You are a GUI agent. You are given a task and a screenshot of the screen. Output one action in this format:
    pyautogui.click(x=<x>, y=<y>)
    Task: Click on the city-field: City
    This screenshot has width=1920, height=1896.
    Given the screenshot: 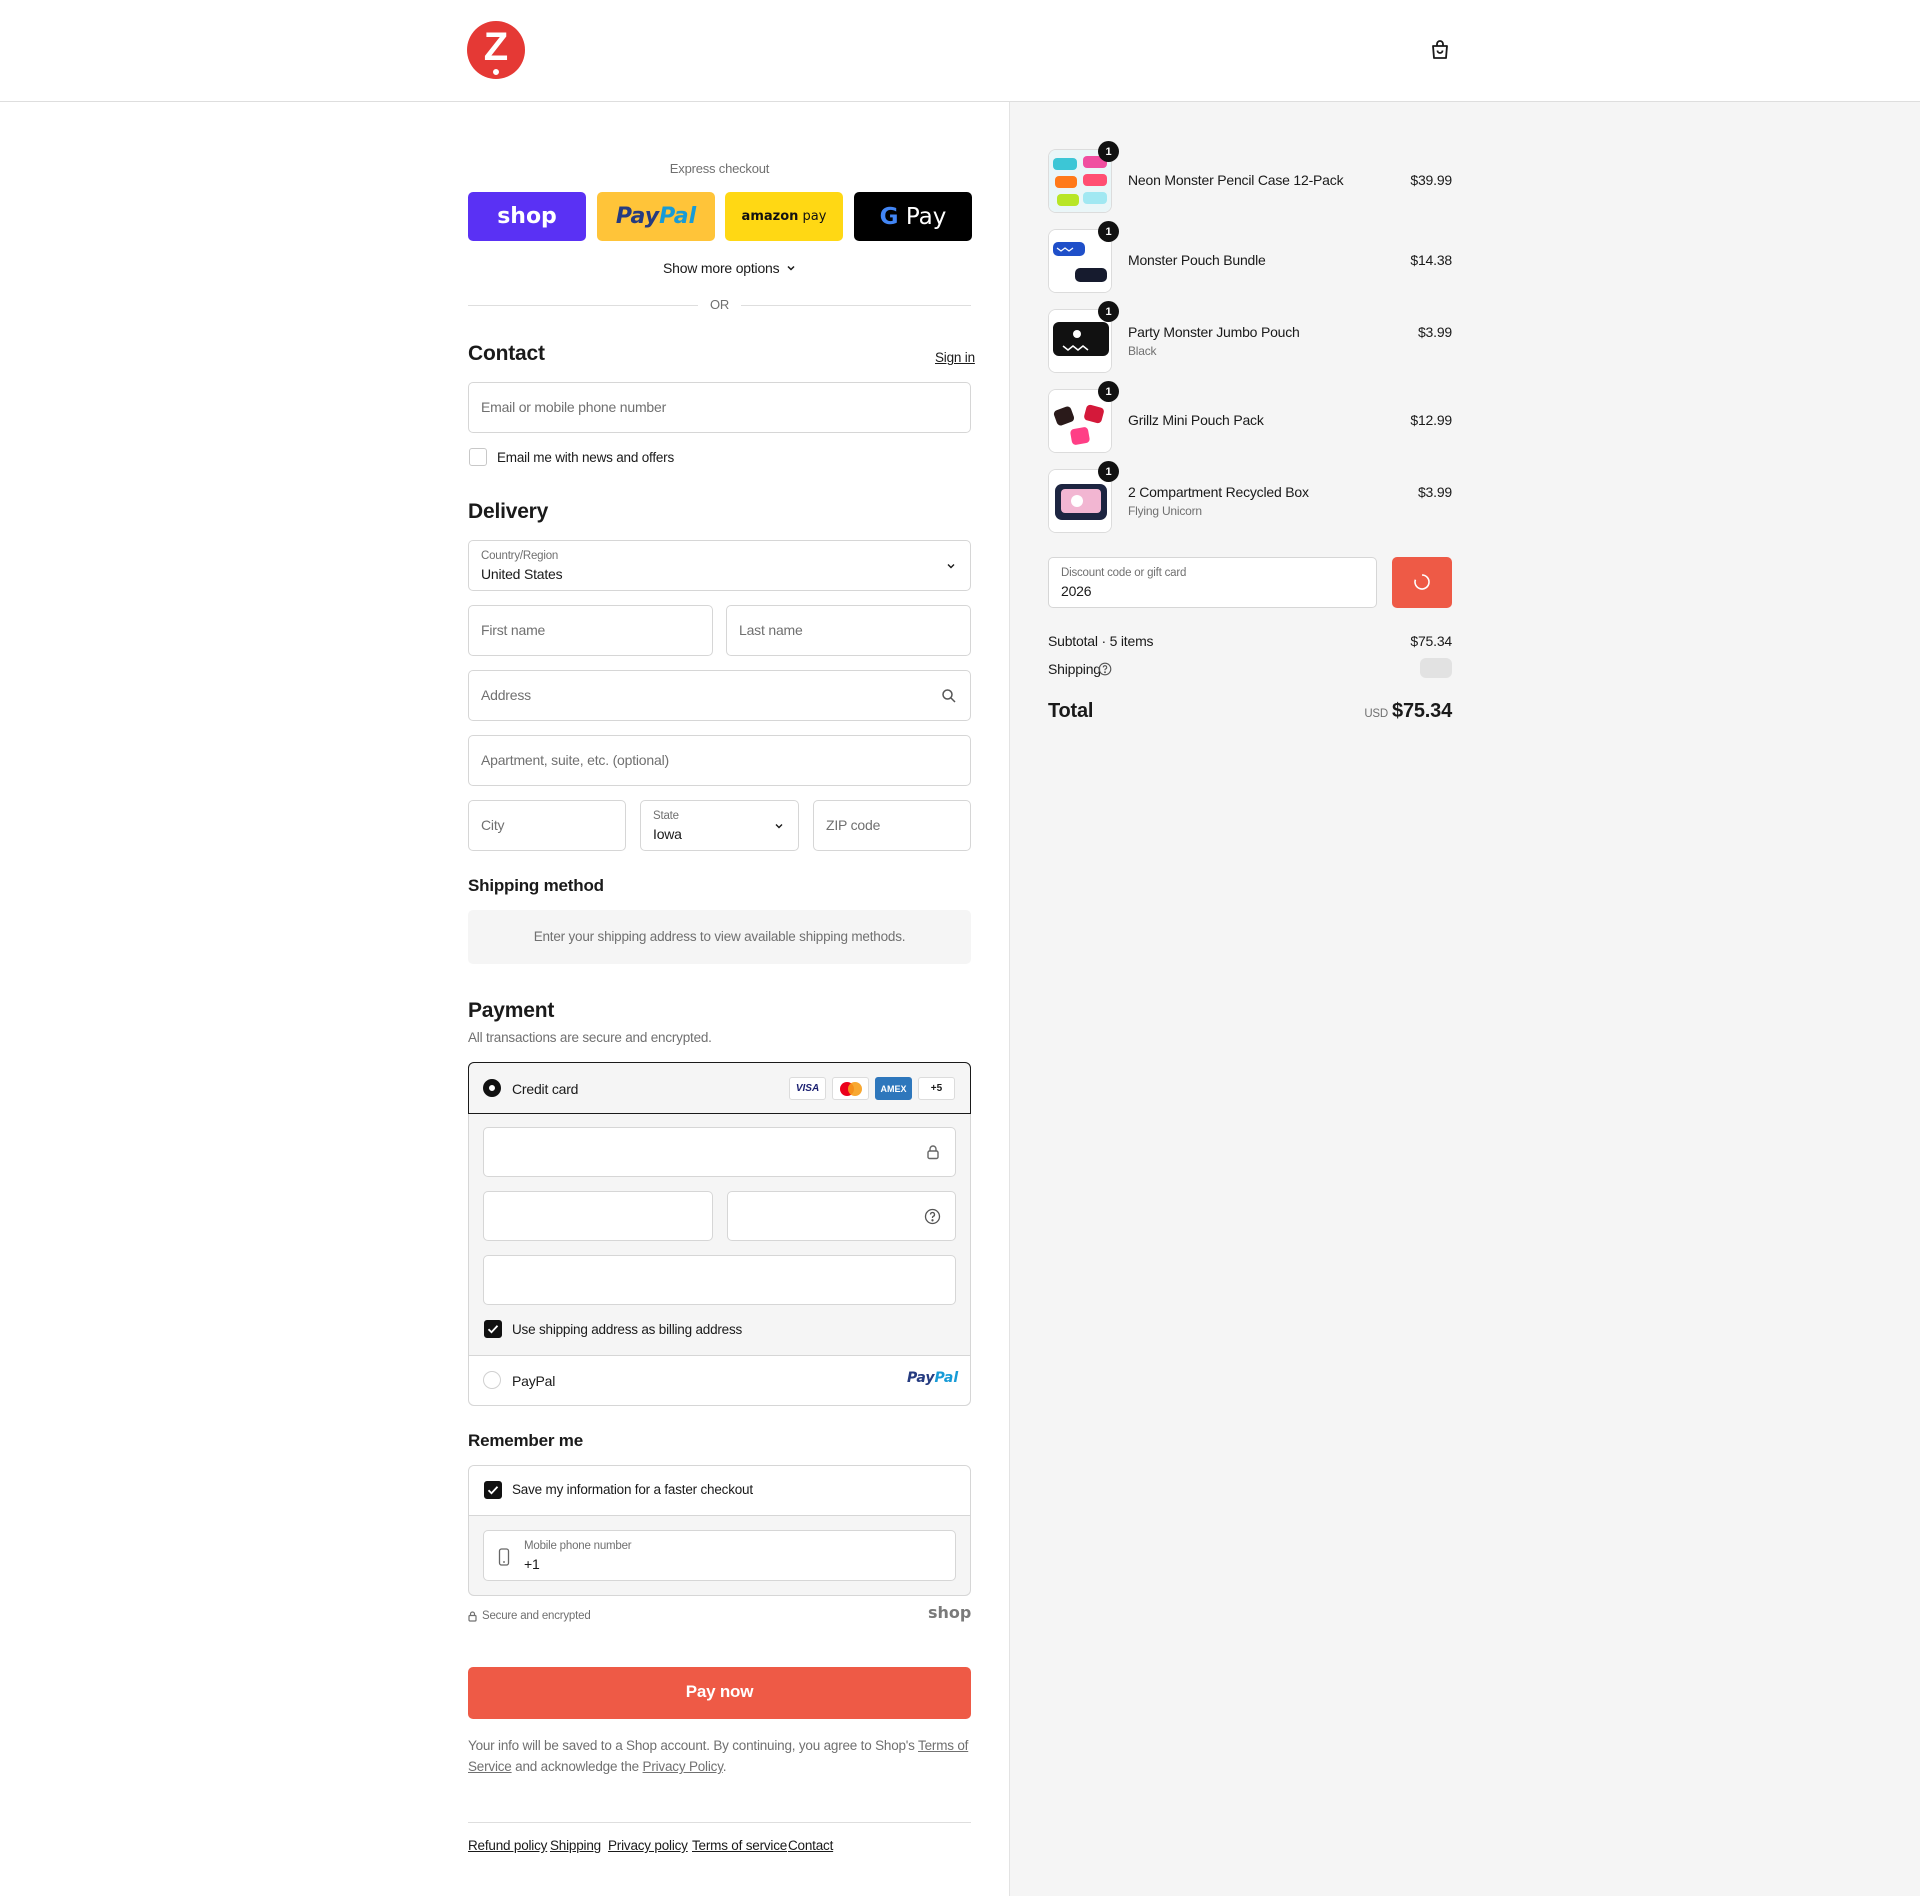 What is the action you would take?
    pyautogui.click(x=547, y=825)
    